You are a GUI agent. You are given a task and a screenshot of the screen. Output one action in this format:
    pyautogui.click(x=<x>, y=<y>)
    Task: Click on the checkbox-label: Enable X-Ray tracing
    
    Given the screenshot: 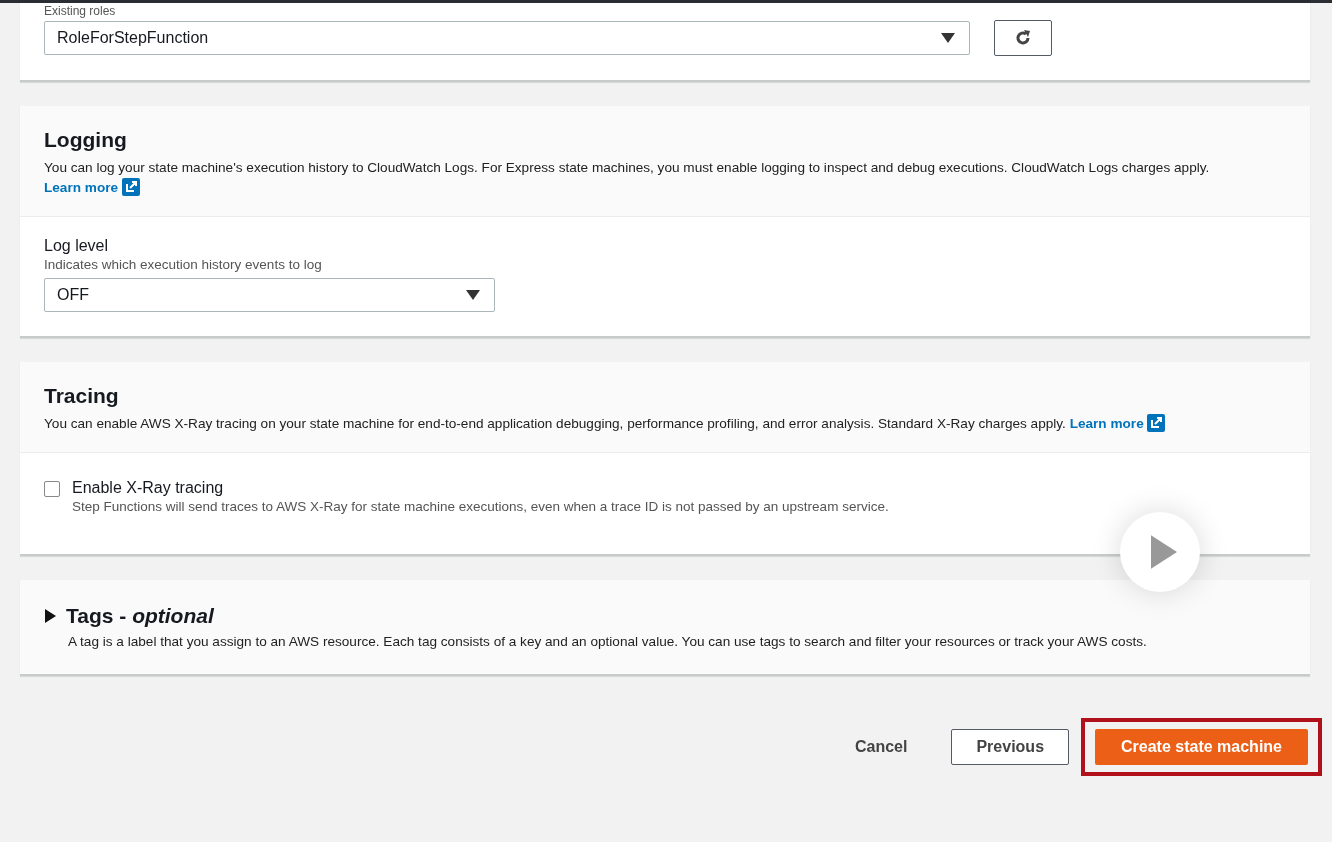 What is the action you would take?
    pyautogui.click(x=148, y=488)
    